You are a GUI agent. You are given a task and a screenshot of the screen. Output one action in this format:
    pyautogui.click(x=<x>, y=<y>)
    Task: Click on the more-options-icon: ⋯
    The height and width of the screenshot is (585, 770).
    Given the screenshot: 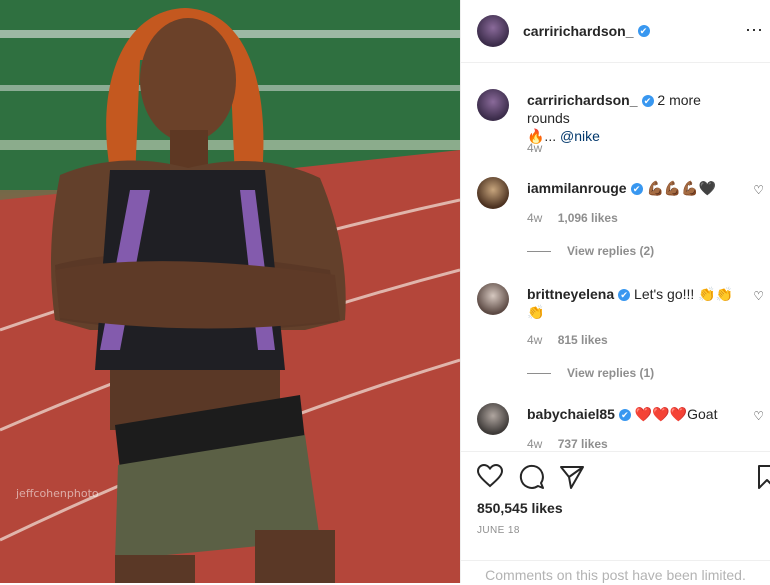 What is the action you would take?
    pyautogui.click(x=754, y=30)
    